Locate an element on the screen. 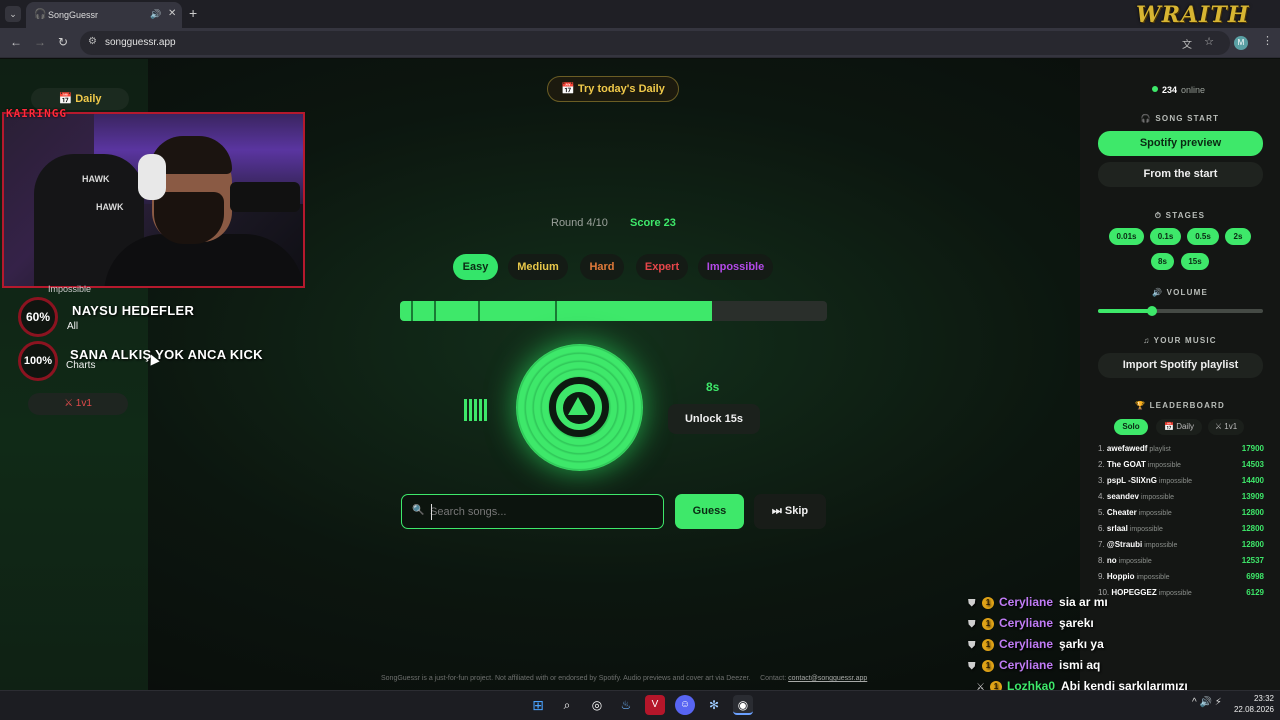 The height and width of the screenshot is (720, 1280). leaderboard-name: @Straubi is located at coordinates (1124, 544).